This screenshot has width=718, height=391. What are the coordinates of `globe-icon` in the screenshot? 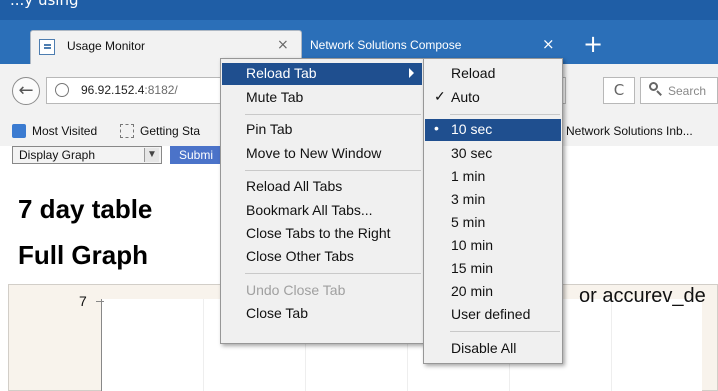 It's located at (62, 90).